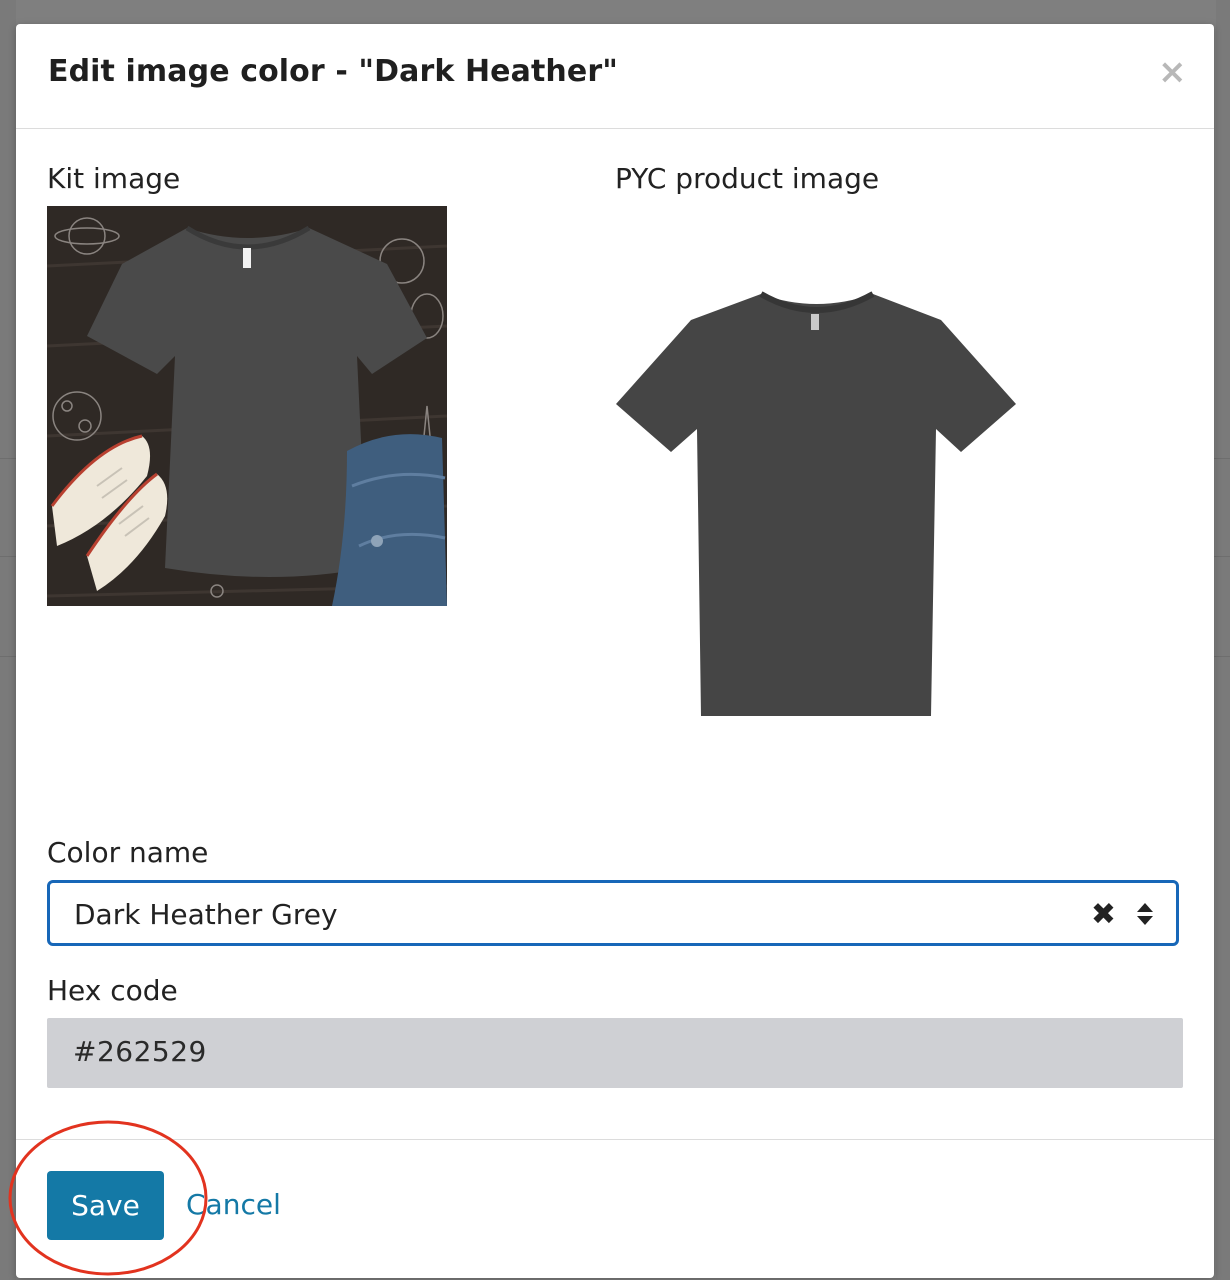 The image size is (1230, 1280). Describe the element at coordinates (105, 1205) in the screenshot. I see `save-button: Save` at that location.